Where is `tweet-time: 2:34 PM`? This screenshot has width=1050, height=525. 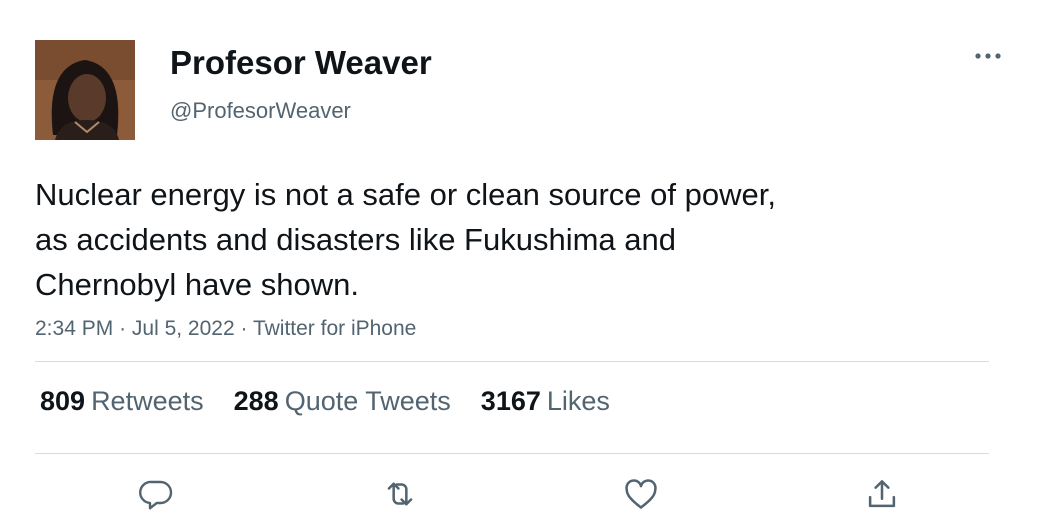
tweet-time: 2:34 PM is located at coordinates (74, 328).